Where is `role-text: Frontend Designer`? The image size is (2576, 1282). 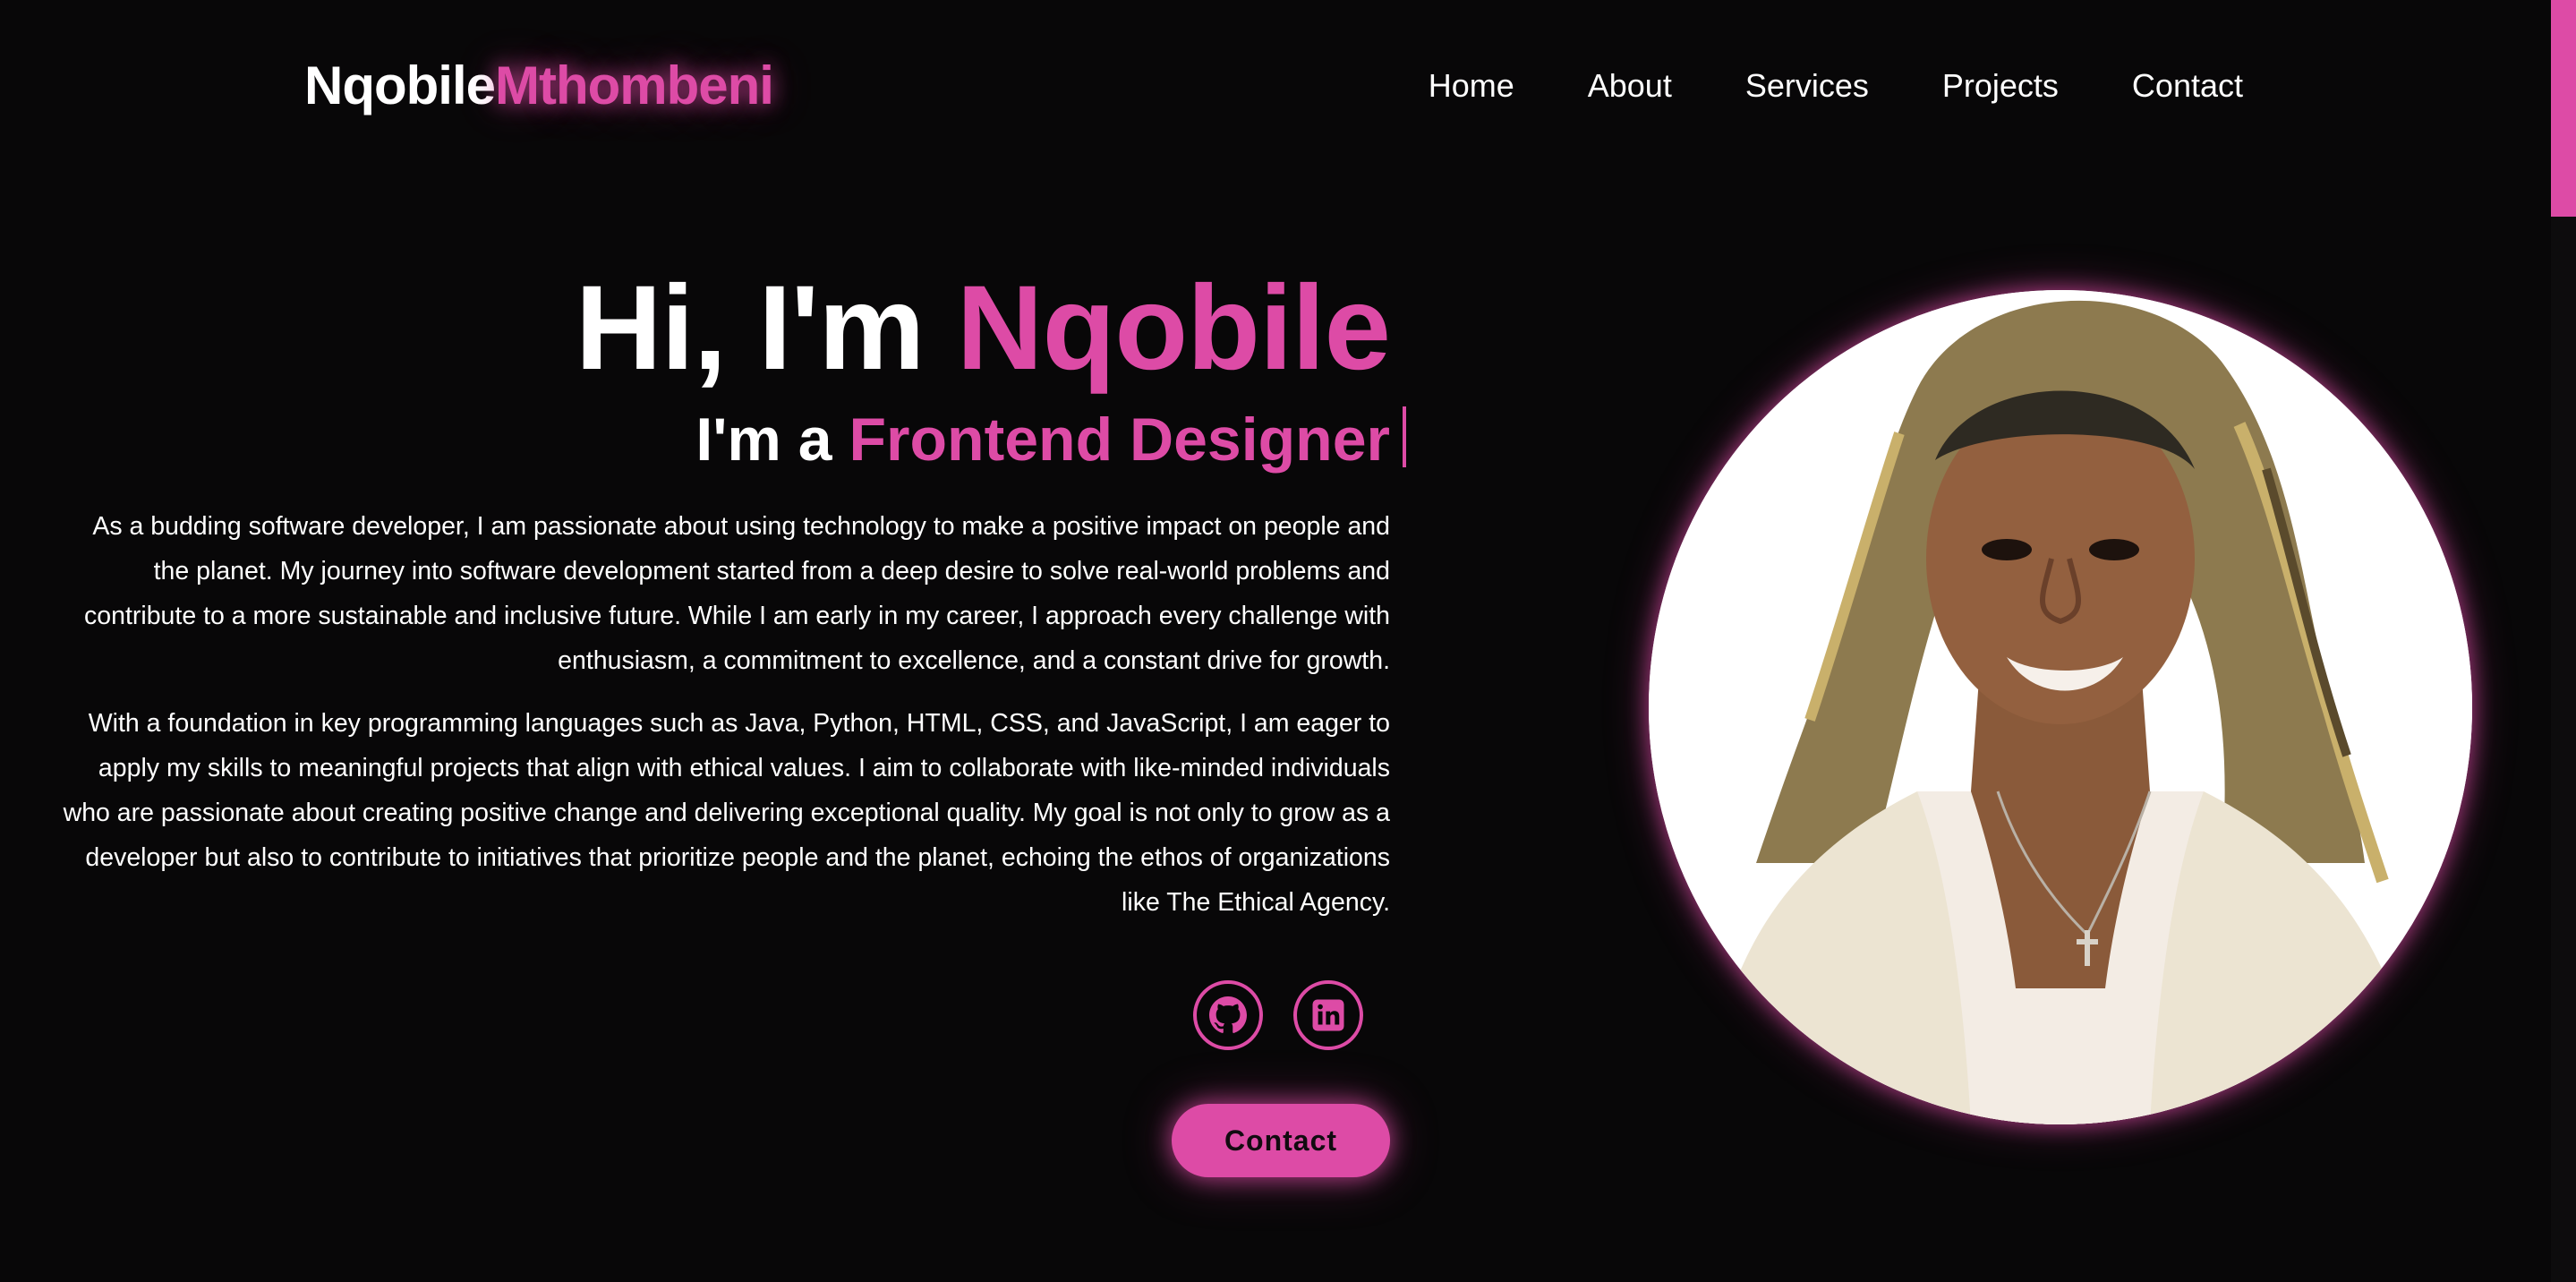 role-text: Frontend Designer is located at coordinates (1120, 440).